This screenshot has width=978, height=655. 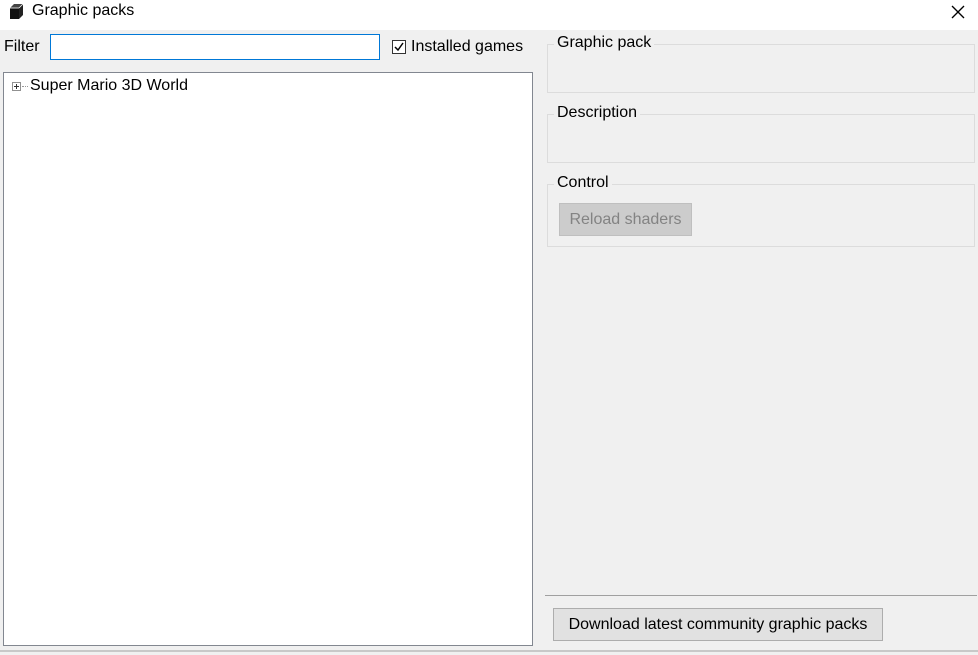 I want to click on description-group: Description, so click(x=761, y=133).